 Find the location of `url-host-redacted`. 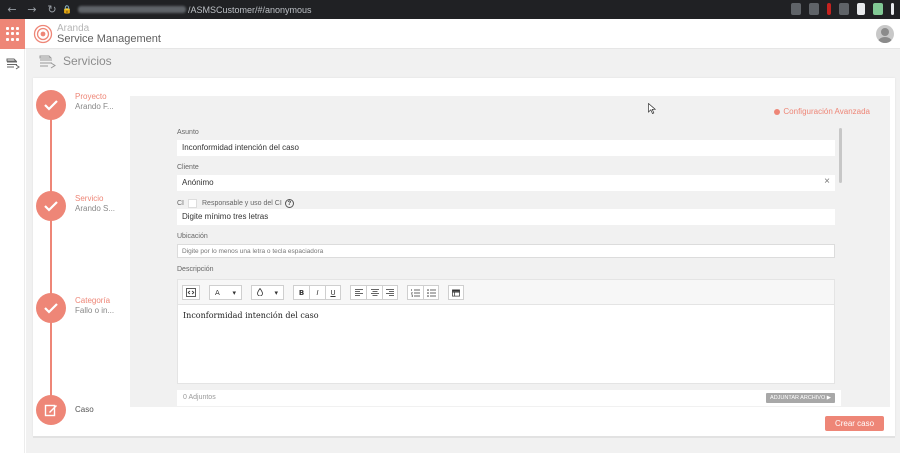

url-host-redacted is located at coordinates (131, 9).